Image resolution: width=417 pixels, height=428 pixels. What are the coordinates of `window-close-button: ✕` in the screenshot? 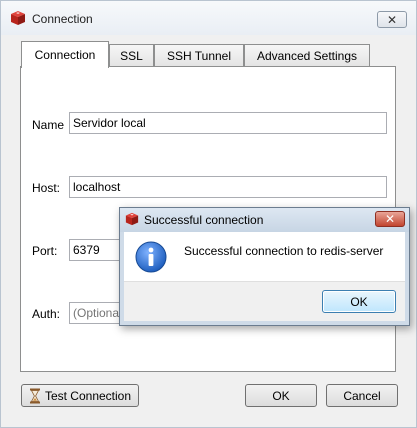 It's located at (392, 19).